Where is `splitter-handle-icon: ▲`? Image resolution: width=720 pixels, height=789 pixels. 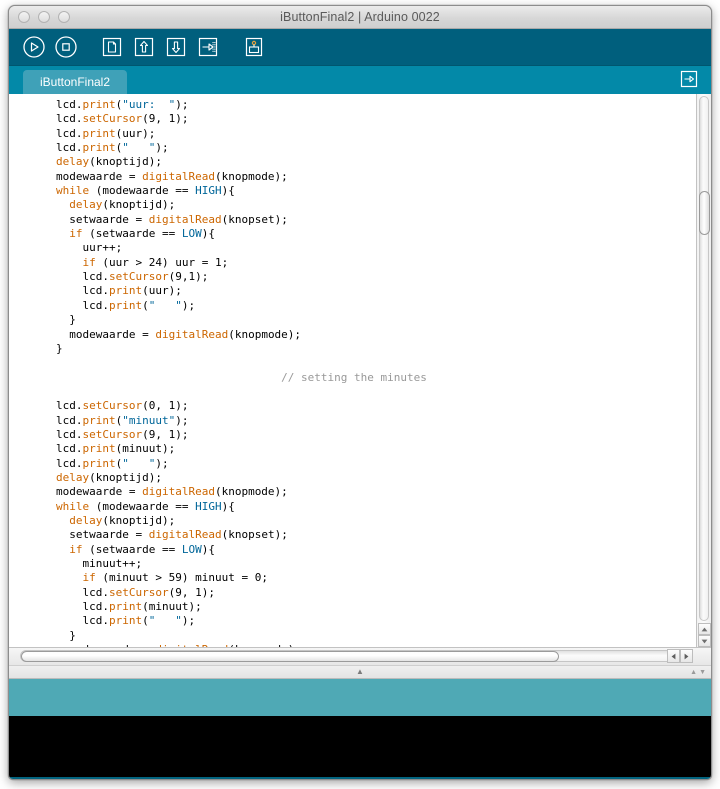
splitter-handle-icon: ▲ is located at coordinates (360, 671).